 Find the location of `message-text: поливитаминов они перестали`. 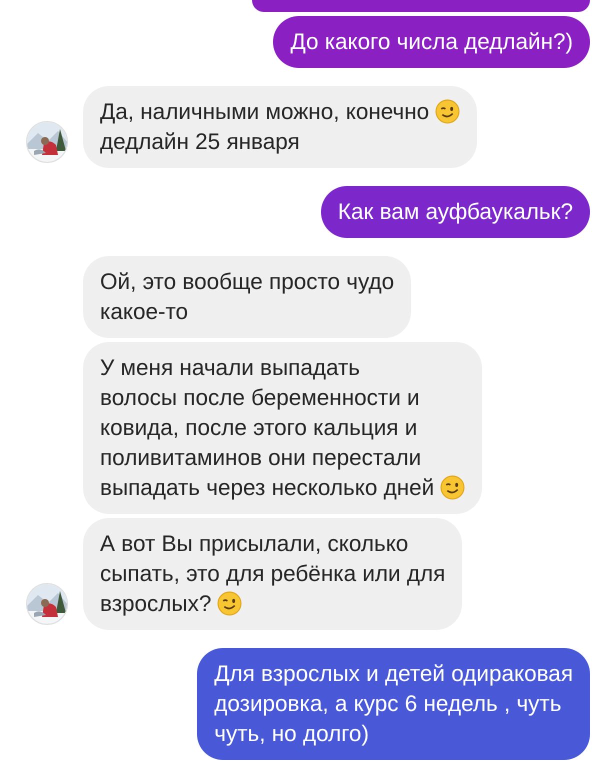

message-text: поливитаминов они перестали is located at coordinates (261, 457).